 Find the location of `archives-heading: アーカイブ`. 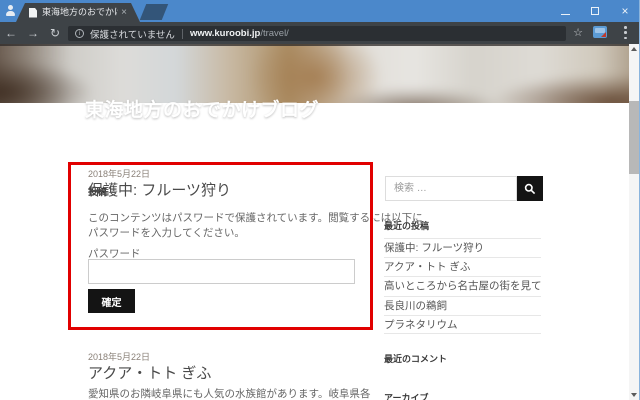

archives-heading: アーカイブ is located at coordinates (406, 396).